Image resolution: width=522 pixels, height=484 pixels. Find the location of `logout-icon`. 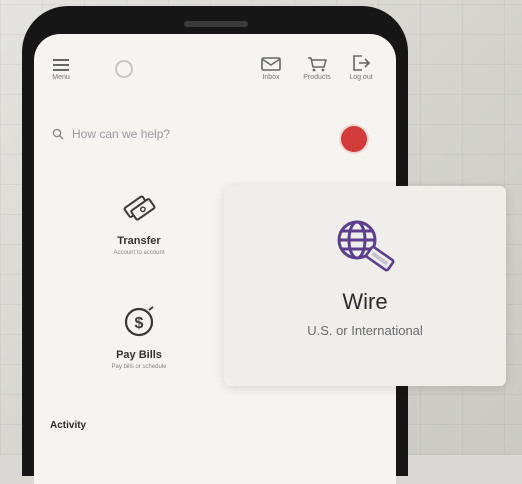

logout-icon is located at coordinates (362, 63).